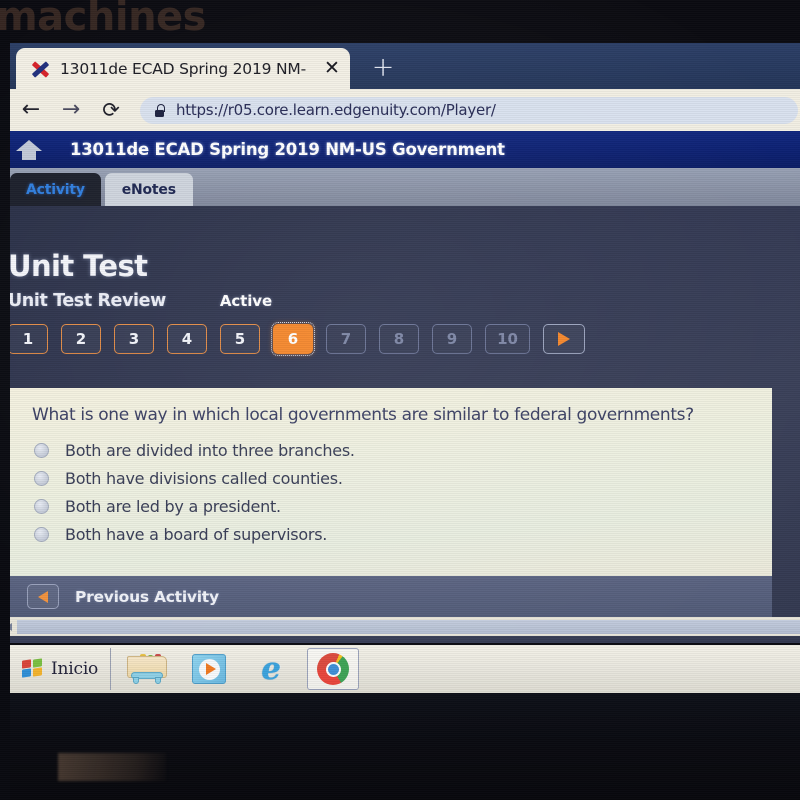  What do you see at coordinates (112, 767) in the screenshot?
I see `bezel-reflection` at bounding box center [112, 767].